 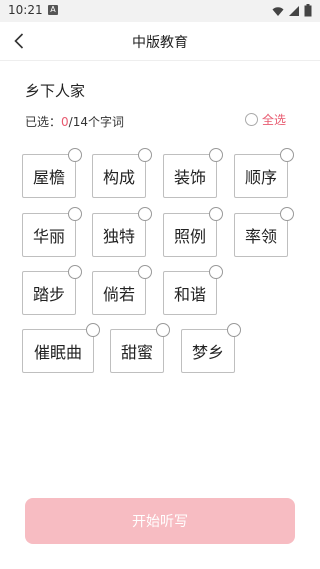 What do you see at coordinates (48, 236) in the screenshot?
I see `word-label: 华丽` at bounding box center [48, 236].